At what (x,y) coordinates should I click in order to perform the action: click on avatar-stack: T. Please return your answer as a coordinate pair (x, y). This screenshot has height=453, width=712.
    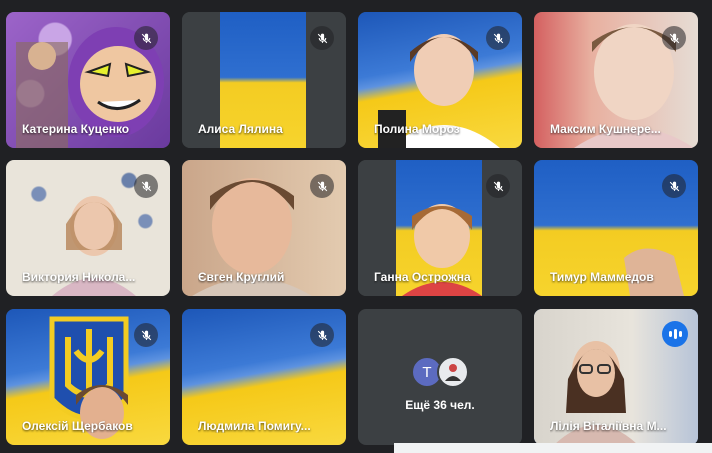
    Looking at the image, I should click on (440, 372).